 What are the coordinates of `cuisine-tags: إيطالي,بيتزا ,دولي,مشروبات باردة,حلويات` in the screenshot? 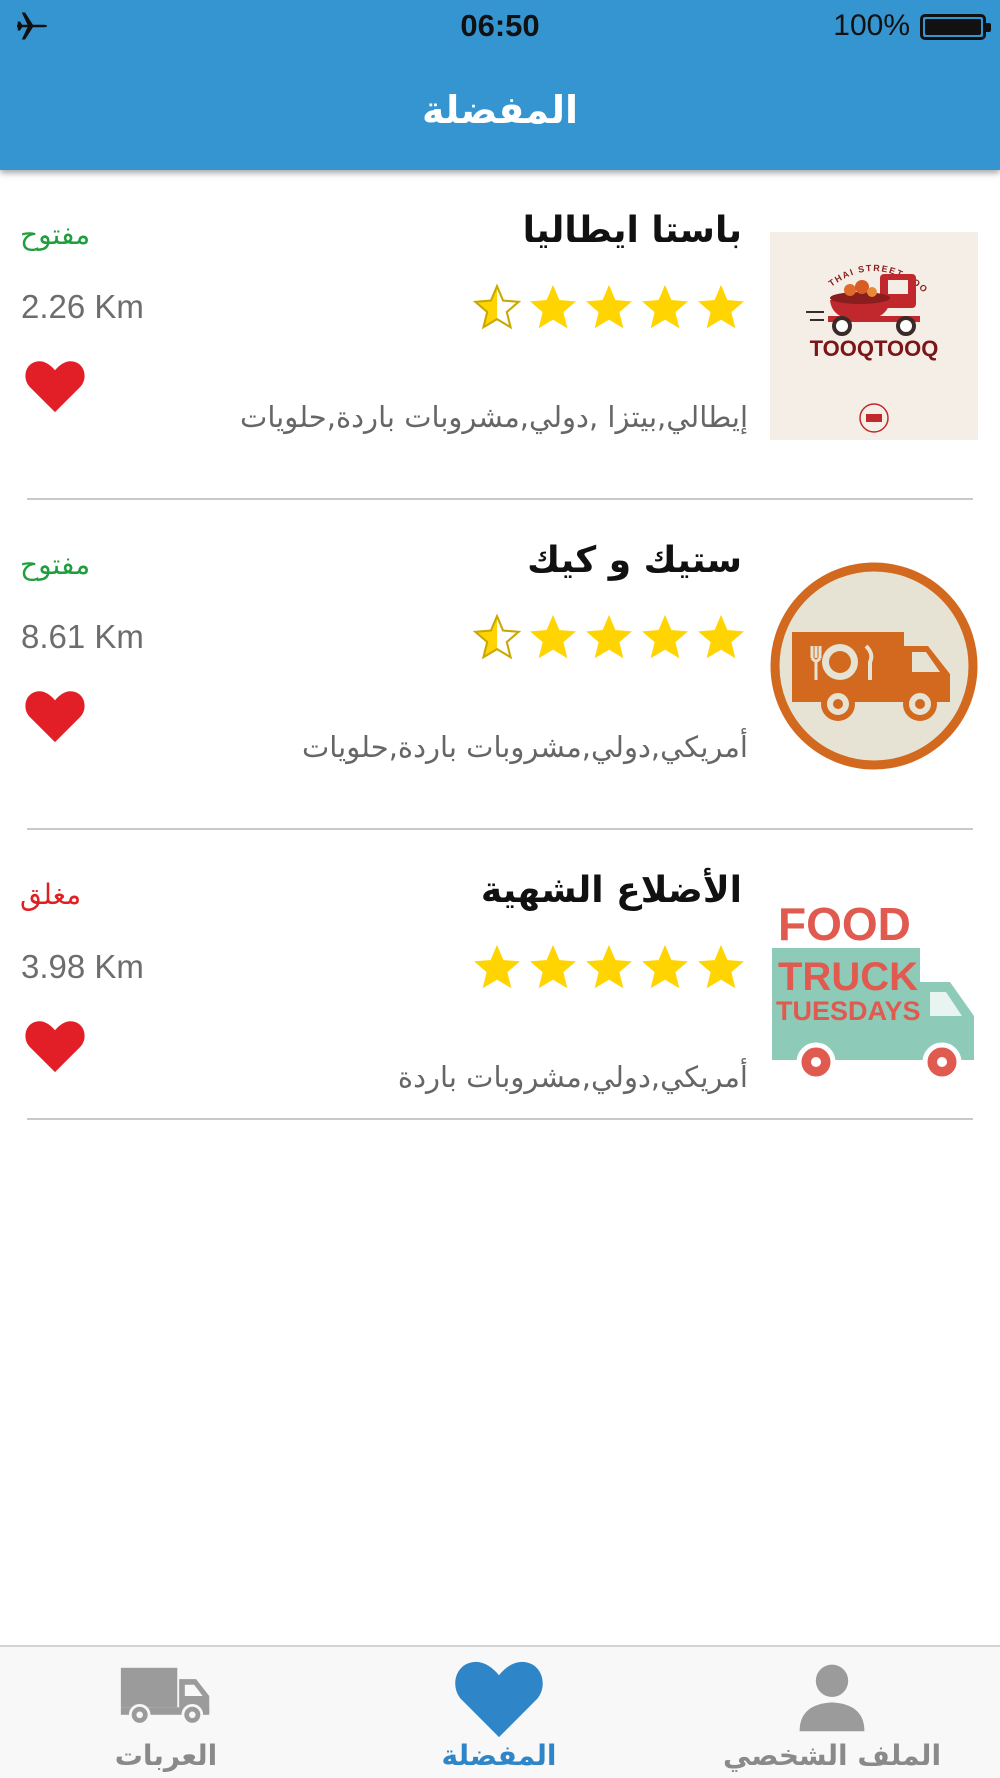 It's located at (494, 417).